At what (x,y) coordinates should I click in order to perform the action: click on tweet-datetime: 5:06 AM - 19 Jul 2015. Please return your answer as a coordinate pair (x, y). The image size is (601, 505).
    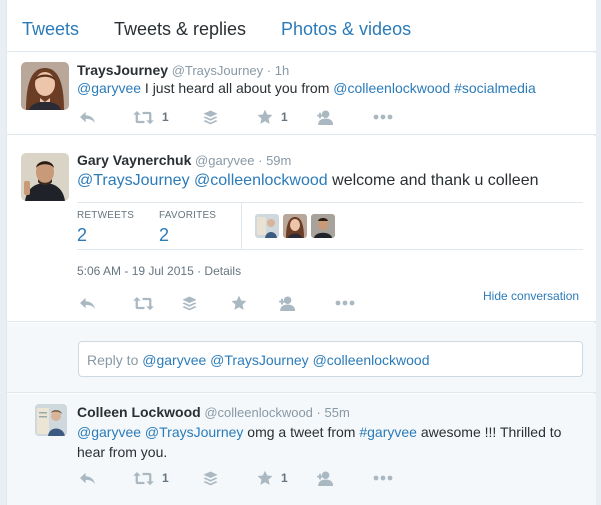
    Looking at the image, I should click on (135, 271).